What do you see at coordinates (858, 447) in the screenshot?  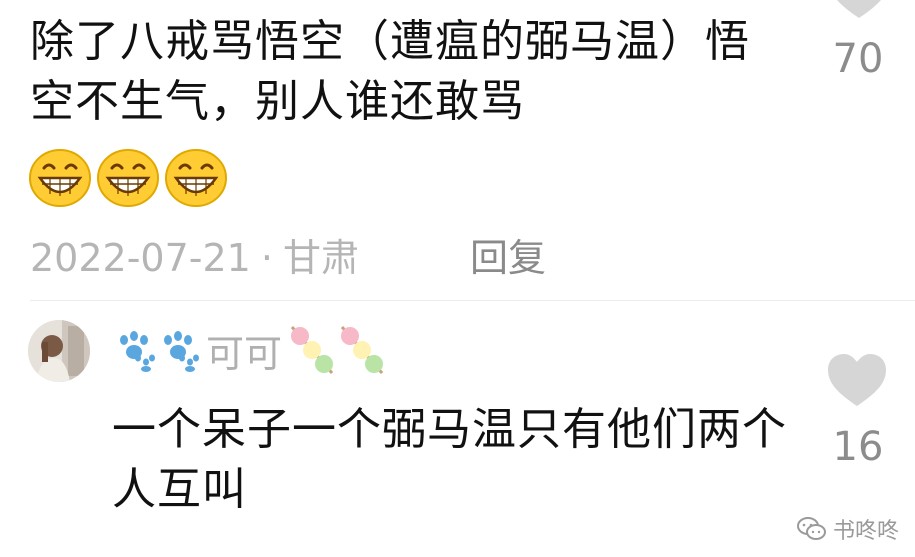 I see `comment-2-like-count: 16` at bounding box center [858, 447].